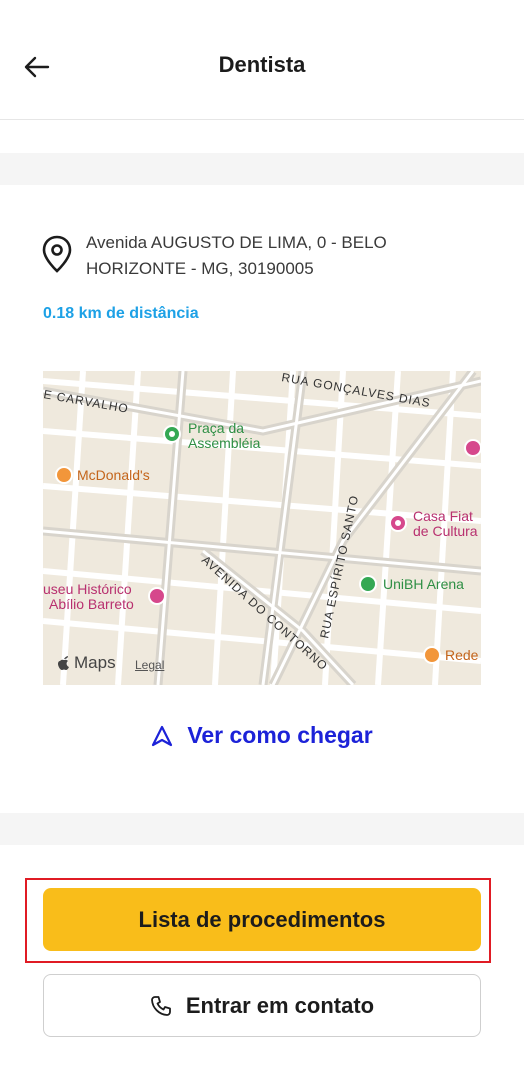  I want to click on svg-text: useu Histórico, so click(87, 589).